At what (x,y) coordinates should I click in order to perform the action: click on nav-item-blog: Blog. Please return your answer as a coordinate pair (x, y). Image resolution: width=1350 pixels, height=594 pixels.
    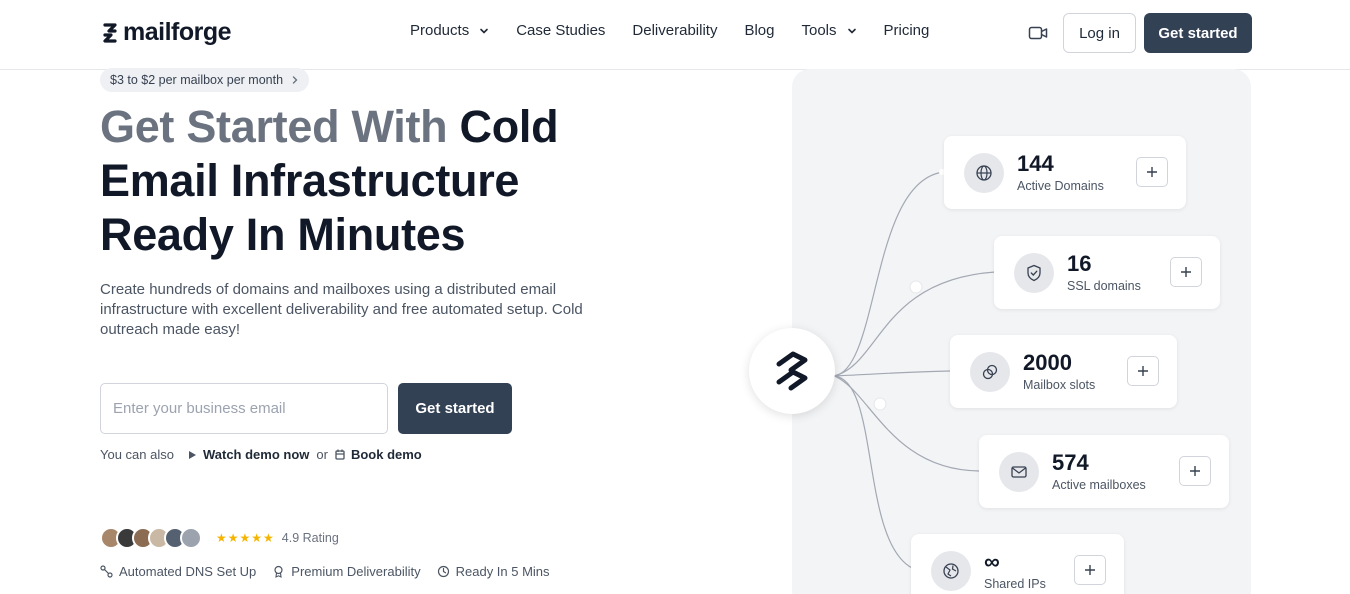
    Looking at the image, I should click on (759, 30).